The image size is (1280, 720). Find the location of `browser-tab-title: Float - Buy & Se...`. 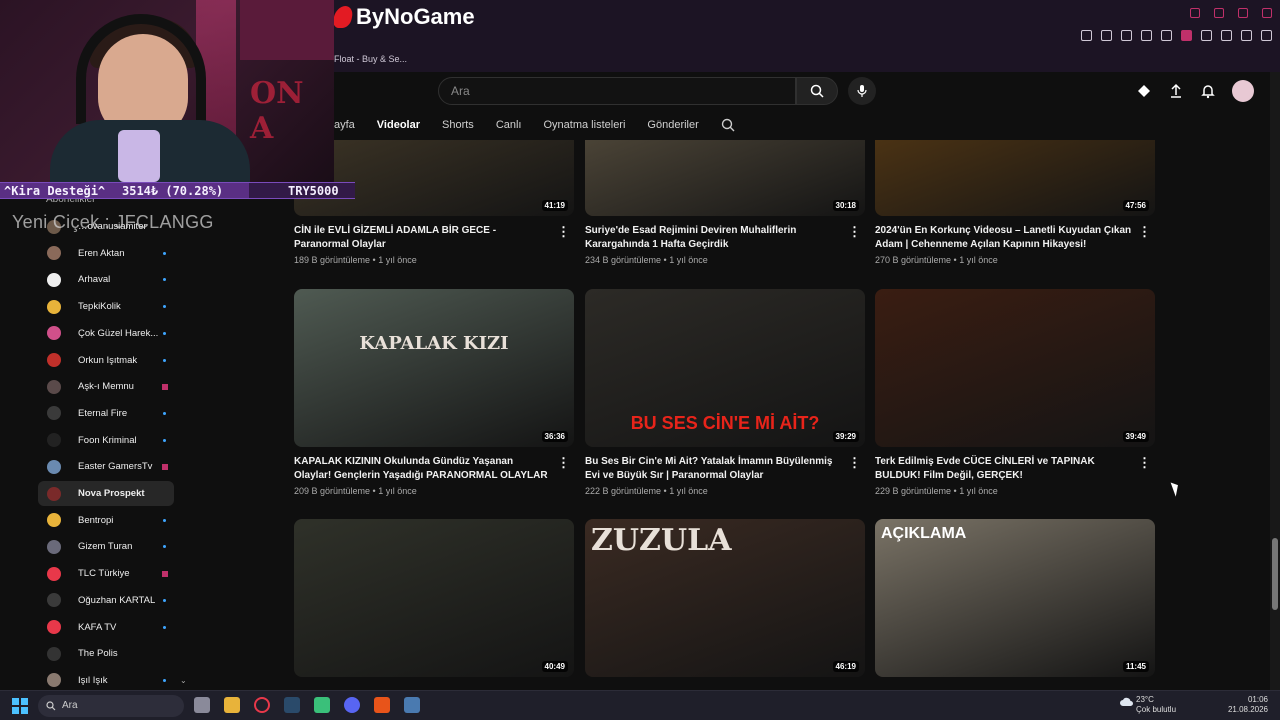

browser-tab-title: Float - Buy & Se... is located at coordinates (370, 59).